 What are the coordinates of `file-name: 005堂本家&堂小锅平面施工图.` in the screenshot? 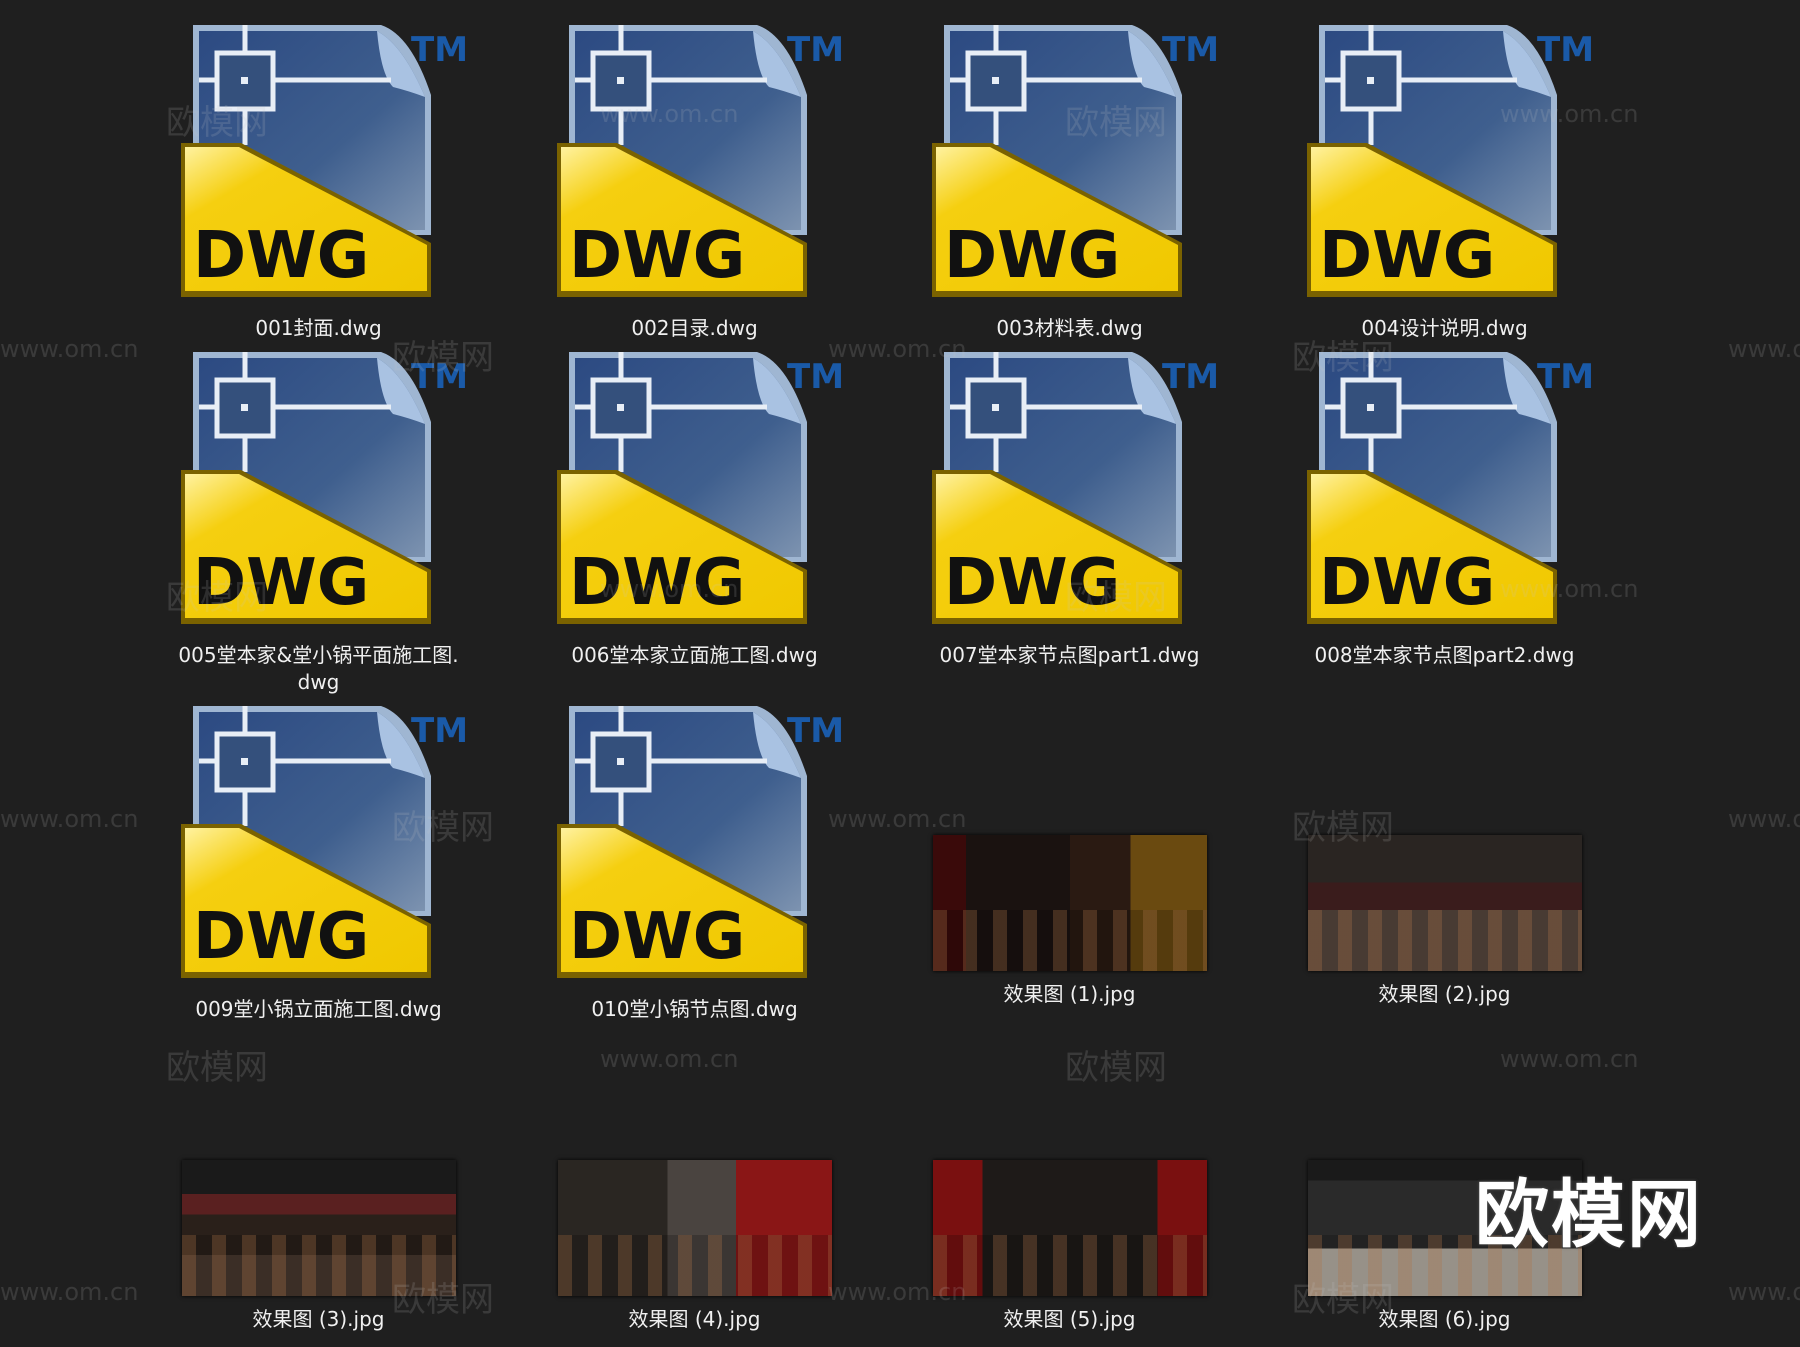 It's located at (318, 655).